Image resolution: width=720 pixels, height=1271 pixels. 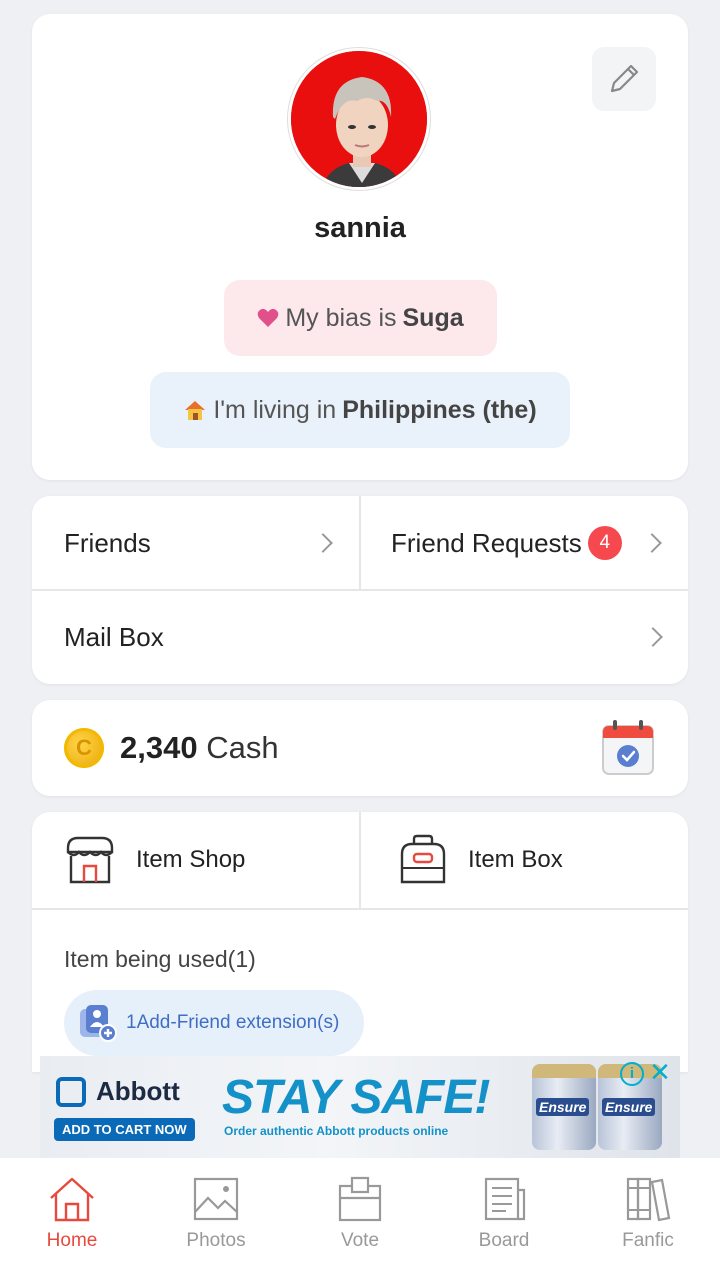 I want to click on nav-home: Home, so click(x=72, y=1214).